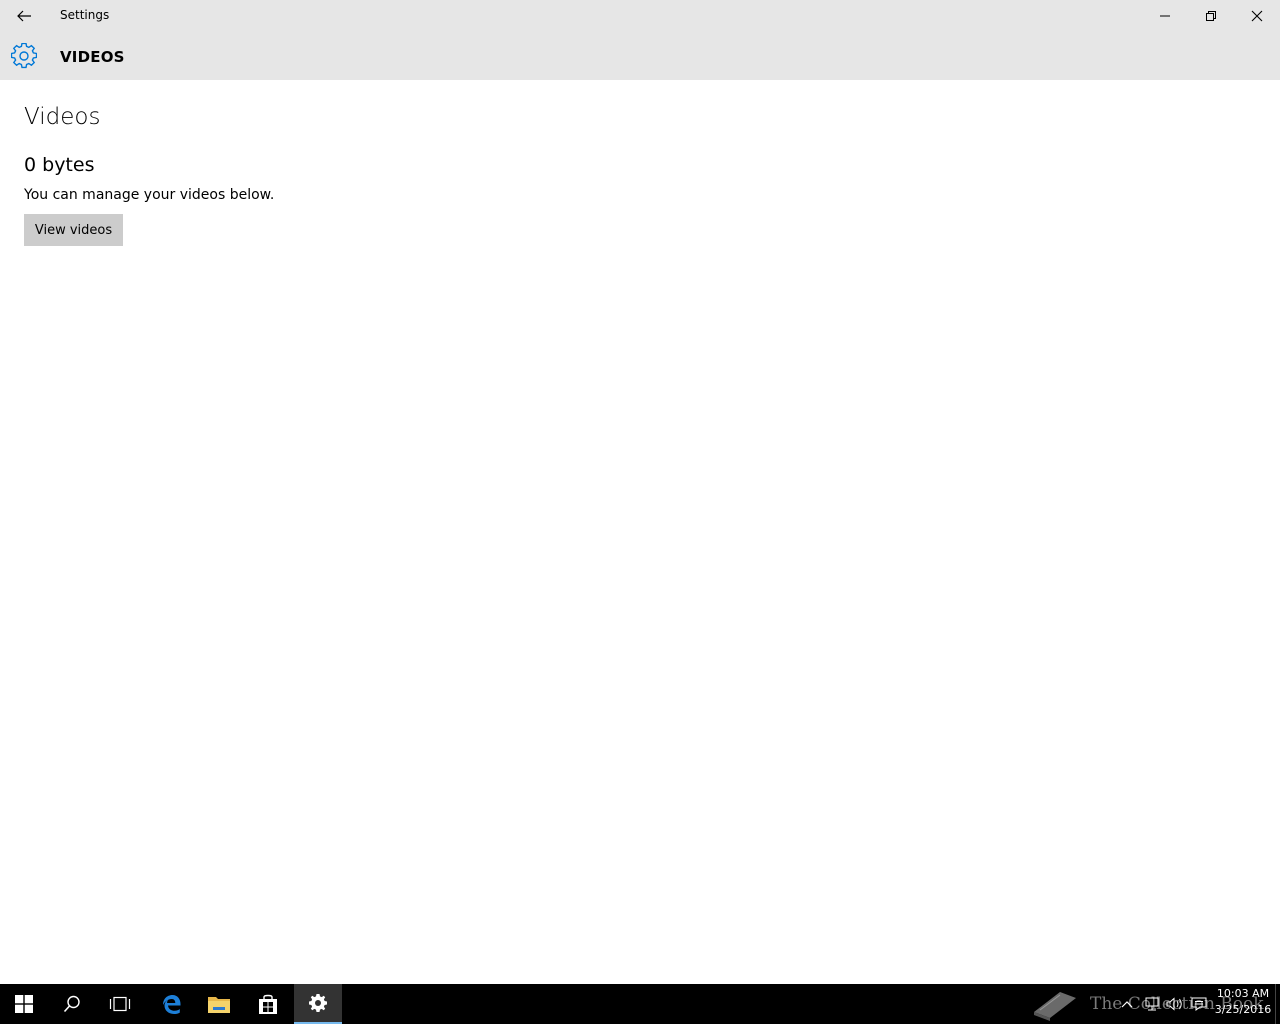 The width and height of the screenshot is (1280, 1024). I want to click on network-icon, so click(1152, 1004).